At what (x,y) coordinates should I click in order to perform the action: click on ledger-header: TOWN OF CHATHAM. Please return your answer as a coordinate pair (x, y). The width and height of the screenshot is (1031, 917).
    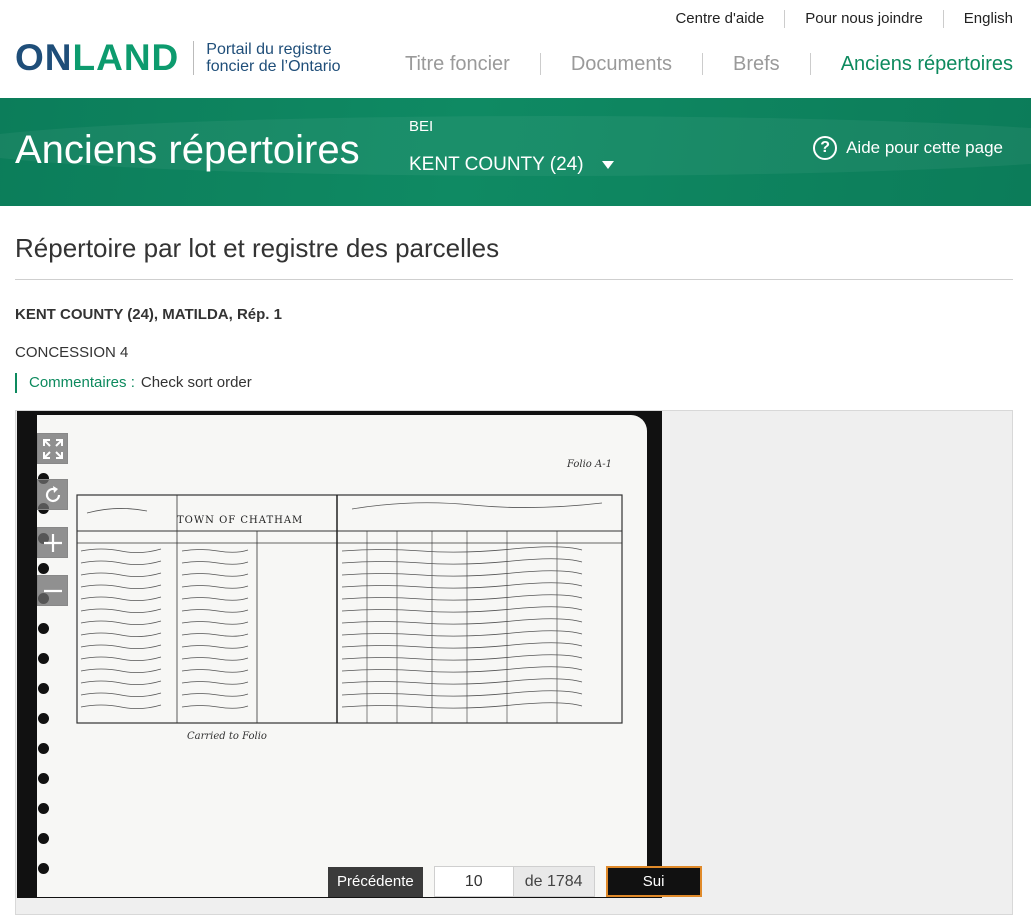
    Looking at the image, I should click on (240, 520).